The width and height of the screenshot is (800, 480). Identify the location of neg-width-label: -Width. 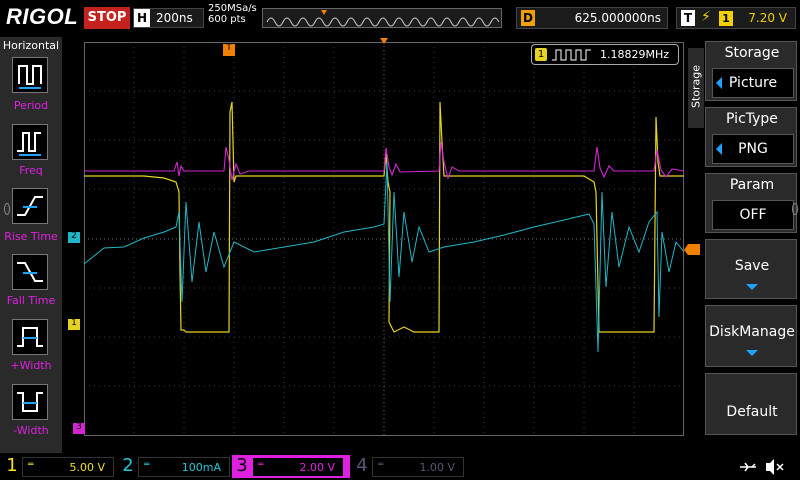
(31, 430).